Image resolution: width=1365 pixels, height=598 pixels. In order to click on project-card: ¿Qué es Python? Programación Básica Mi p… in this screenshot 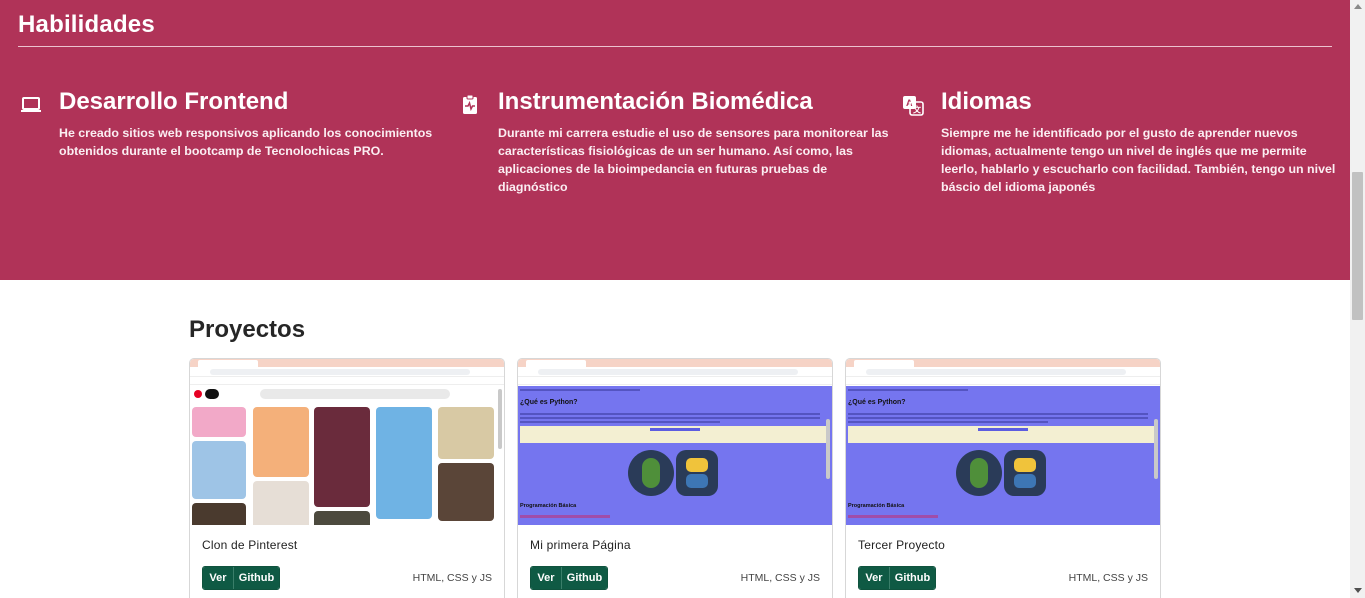, I will do `click(675, 478)`.